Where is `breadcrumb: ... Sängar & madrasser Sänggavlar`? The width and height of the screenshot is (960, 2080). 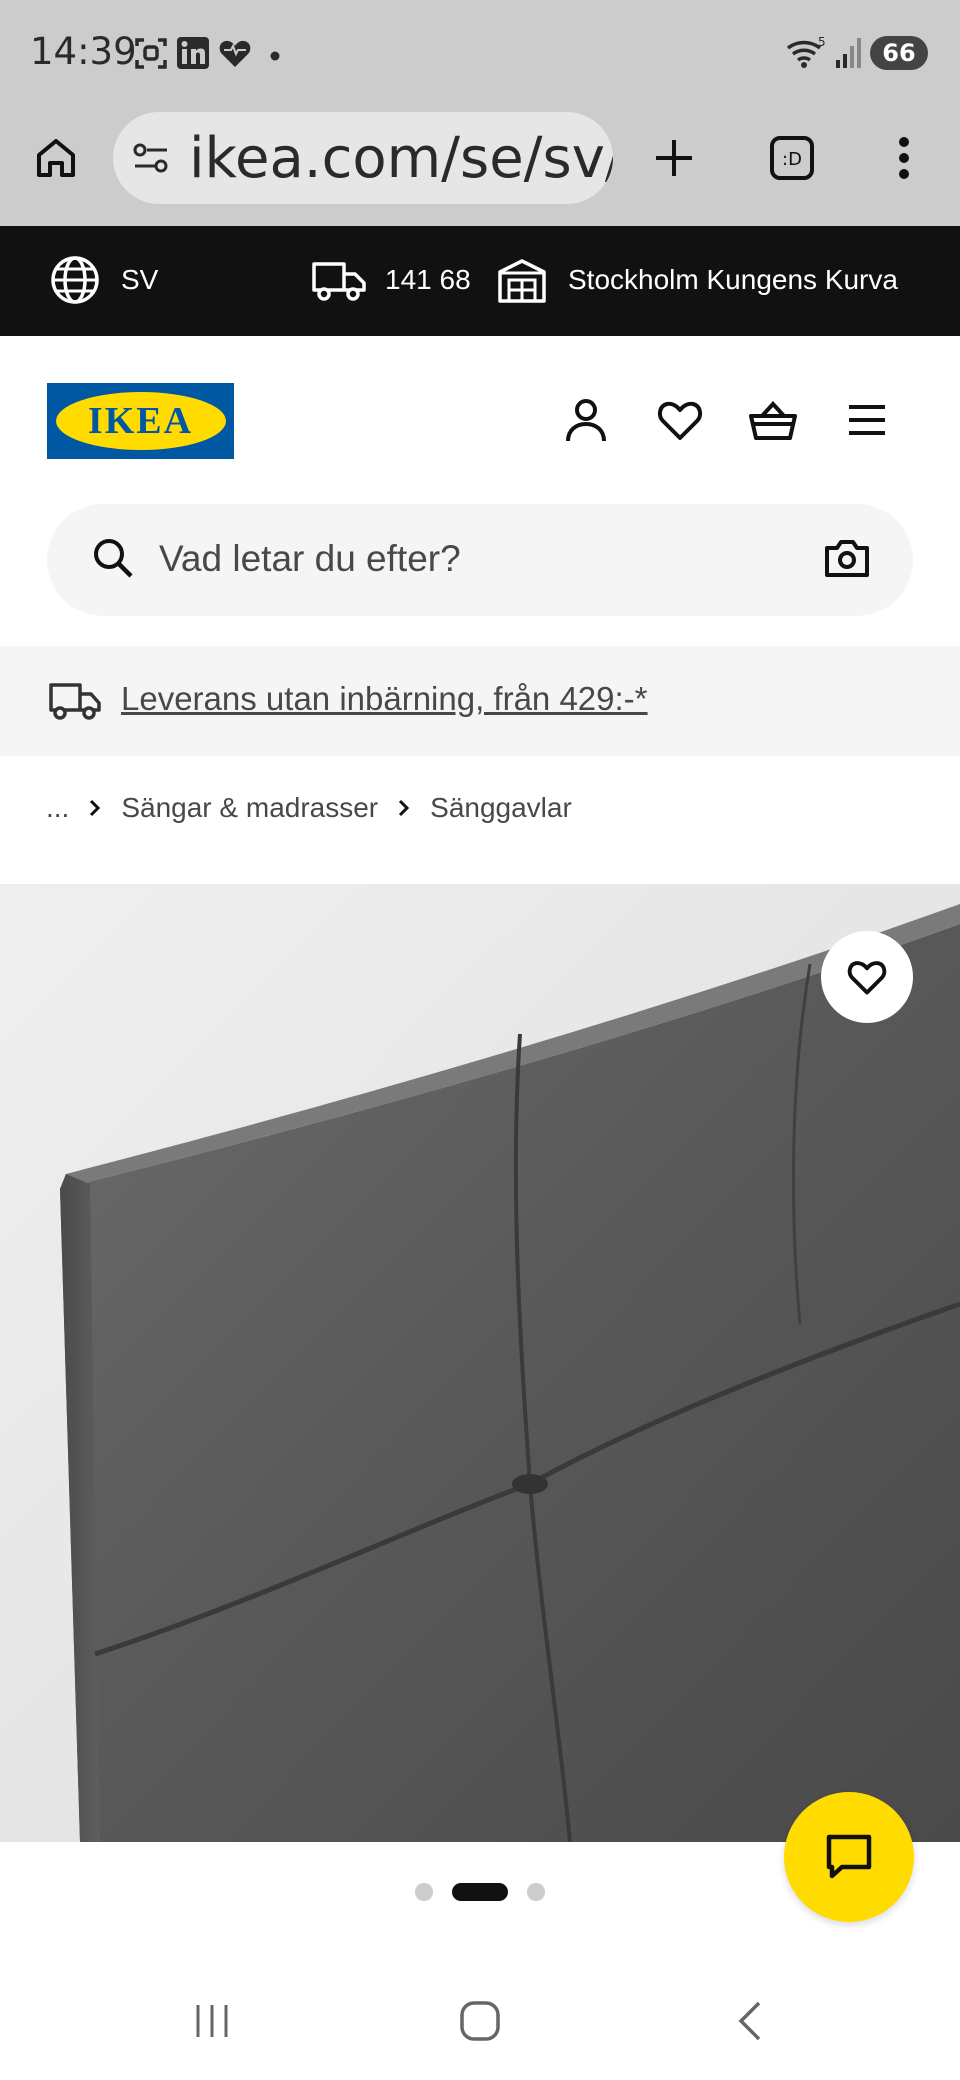
breadcrumb: ... Sängar & madrasser Sänggavlar is located at coordinates (309, 808).